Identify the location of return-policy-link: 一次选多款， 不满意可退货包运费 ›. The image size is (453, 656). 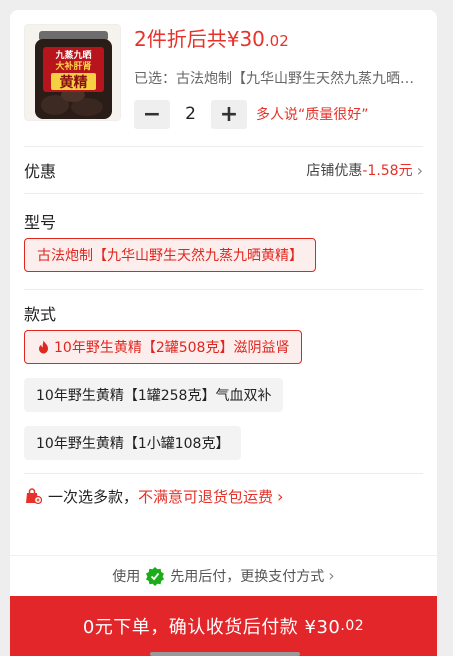
(153, 496).